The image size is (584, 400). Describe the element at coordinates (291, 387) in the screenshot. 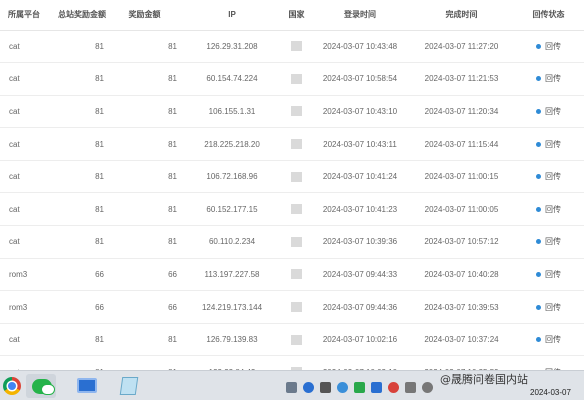

I see `tray-app-icon` at that location.